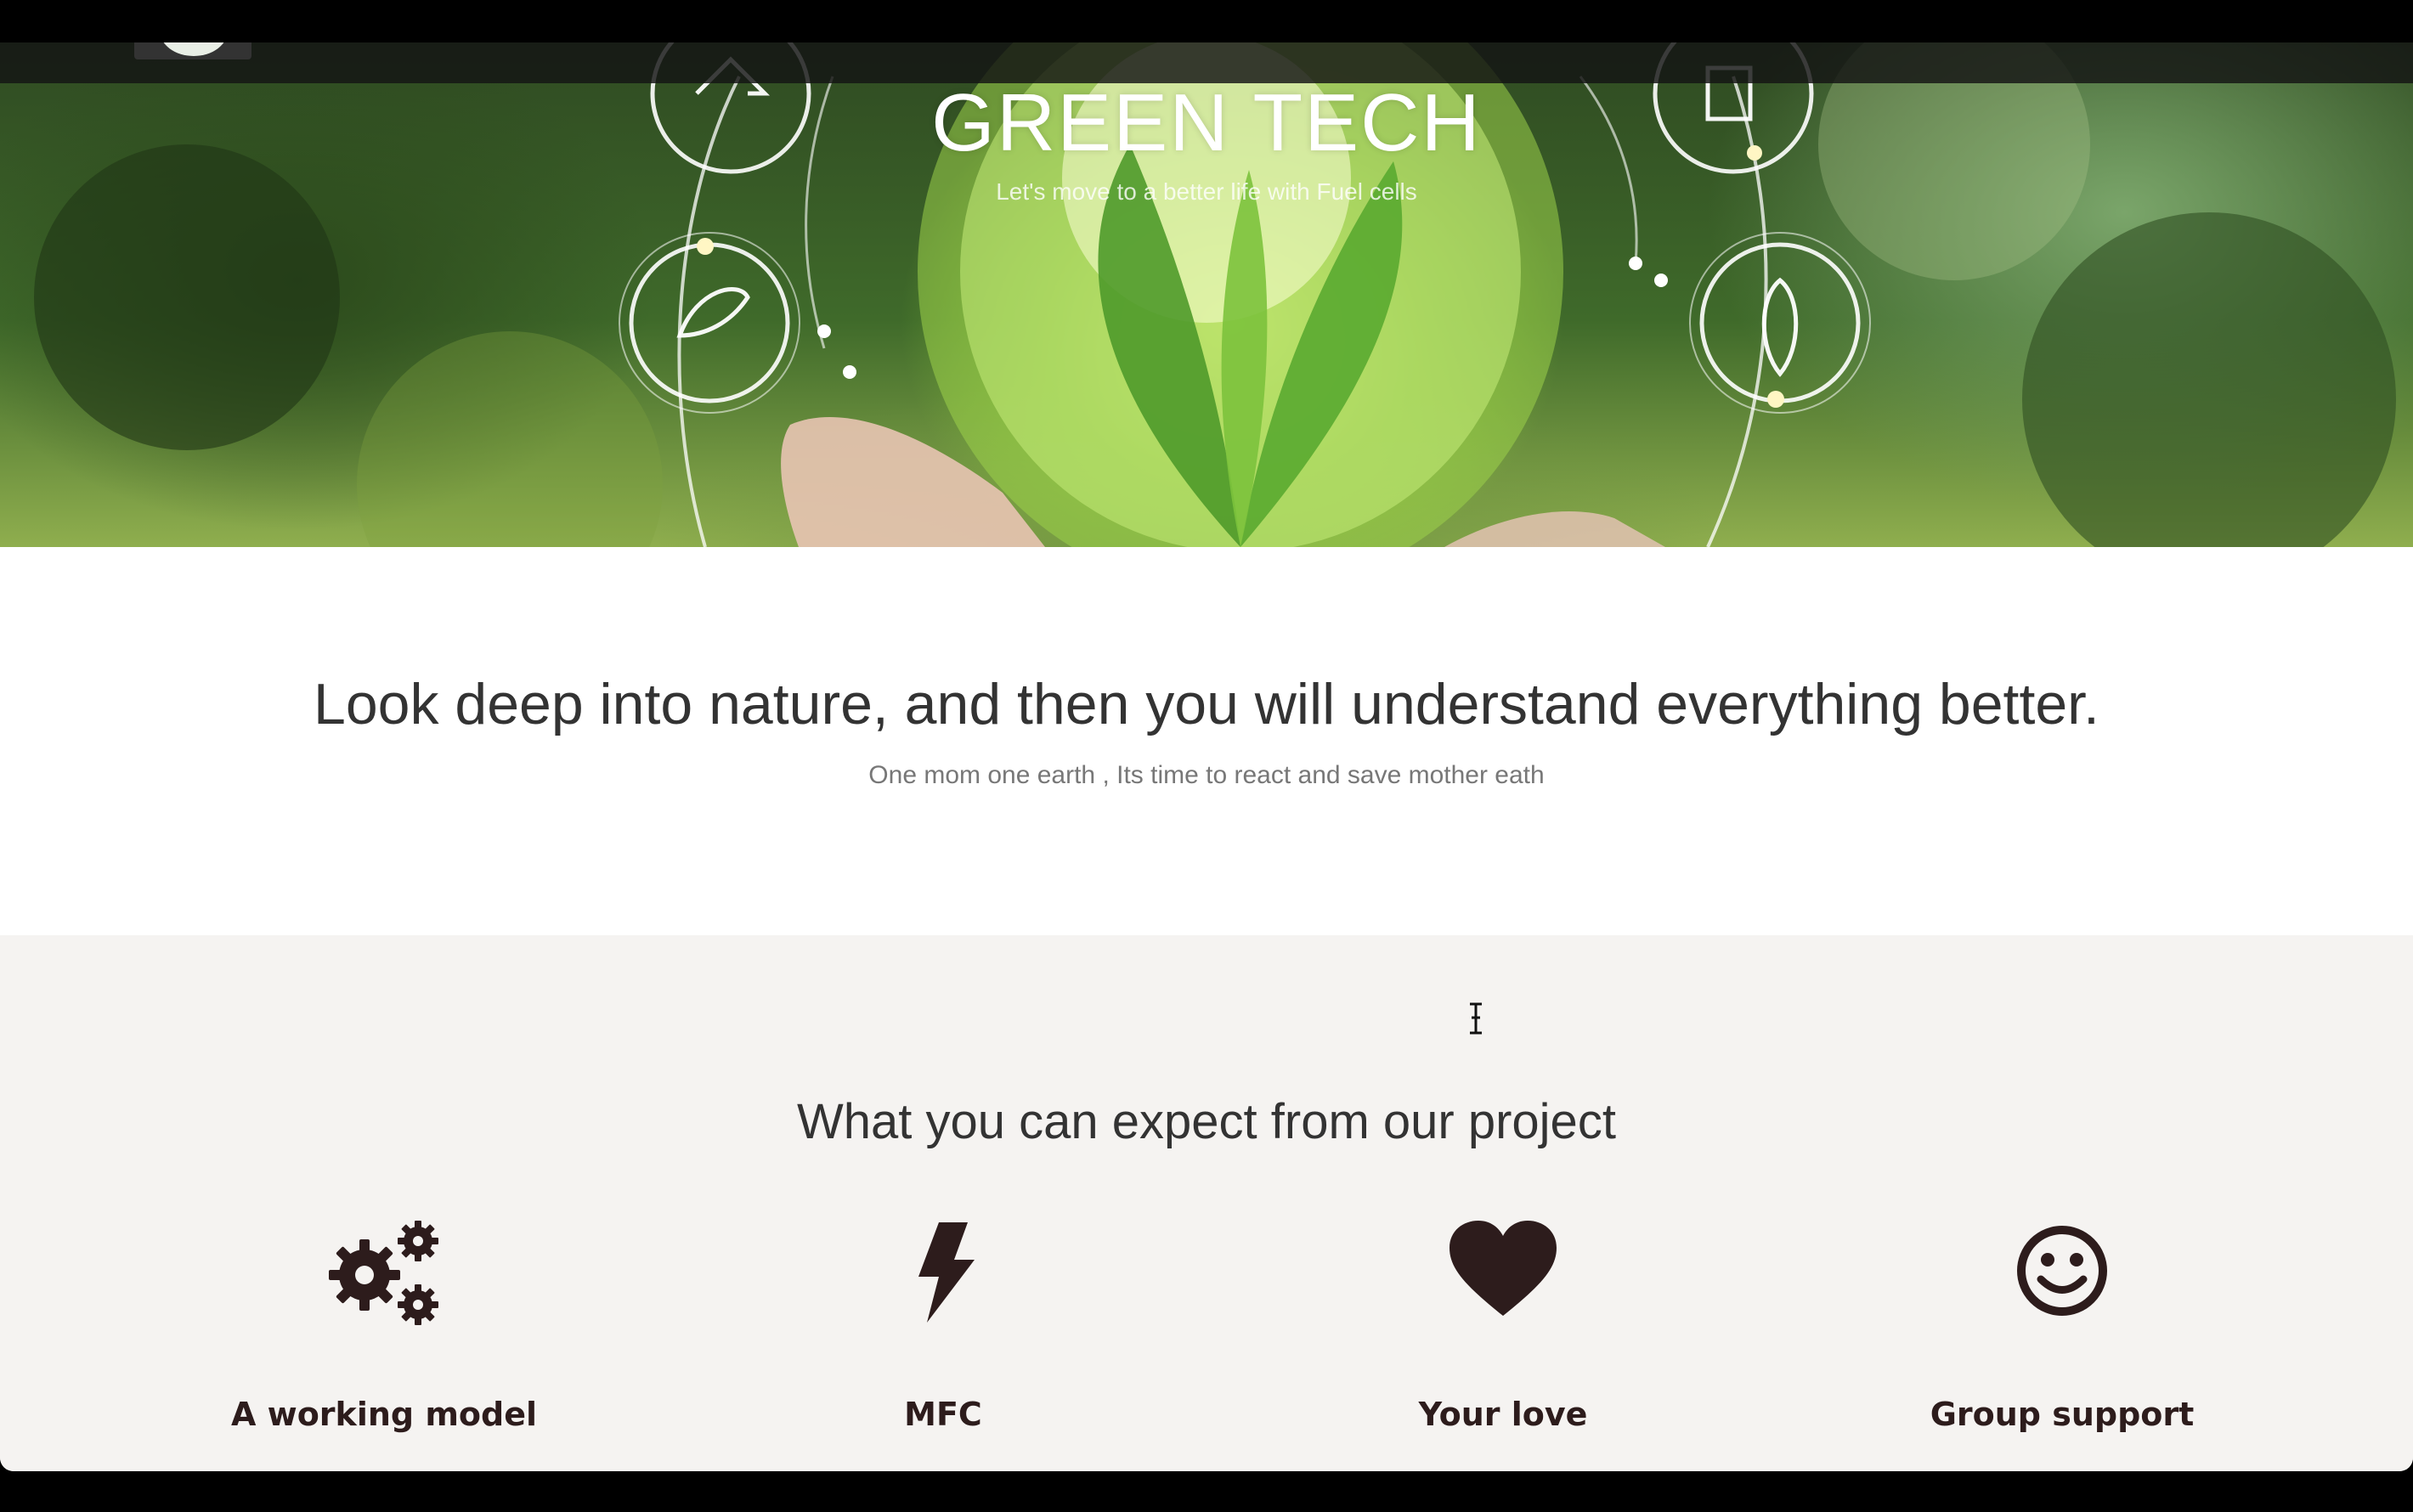 The width and height of the screenshot is (2413, 1512). I want to click on logo-emblem-icon, so click(194, 49).